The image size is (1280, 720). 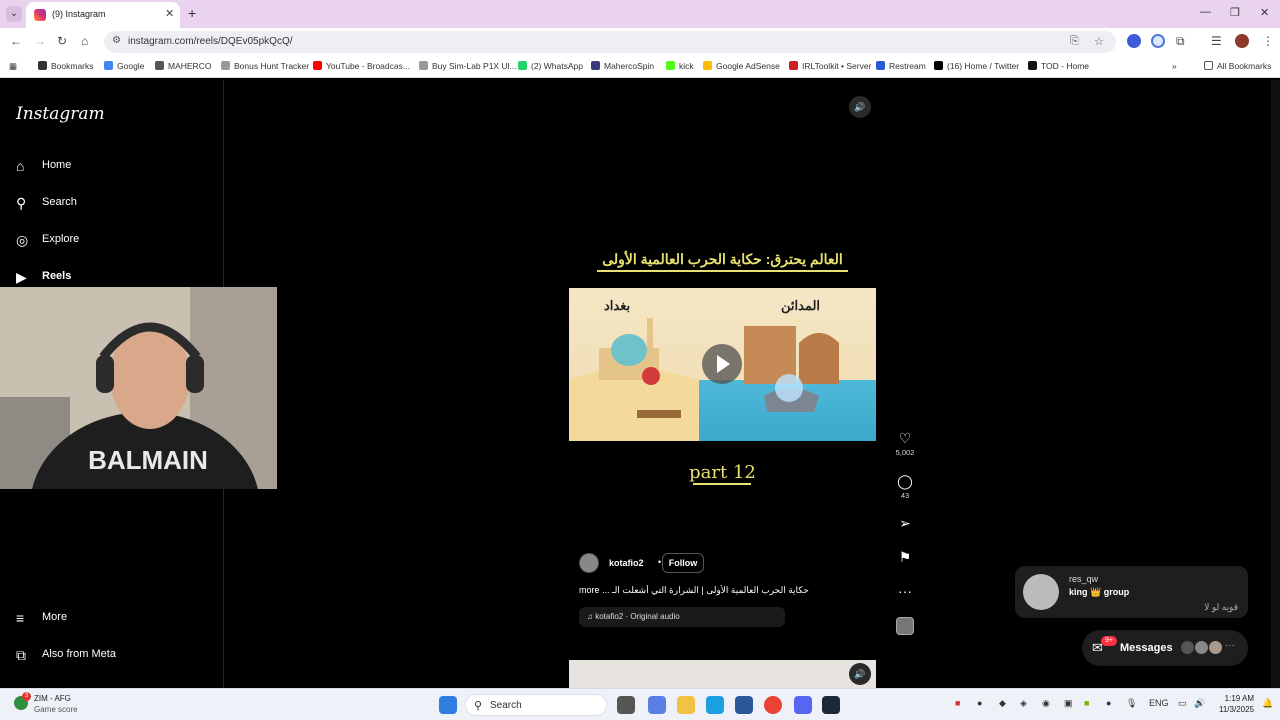 What do you see at coordinates (1058, 66) in the screenshot?
I see `bookmark-item: TOD - Home` at bounding box center [1058, 66].